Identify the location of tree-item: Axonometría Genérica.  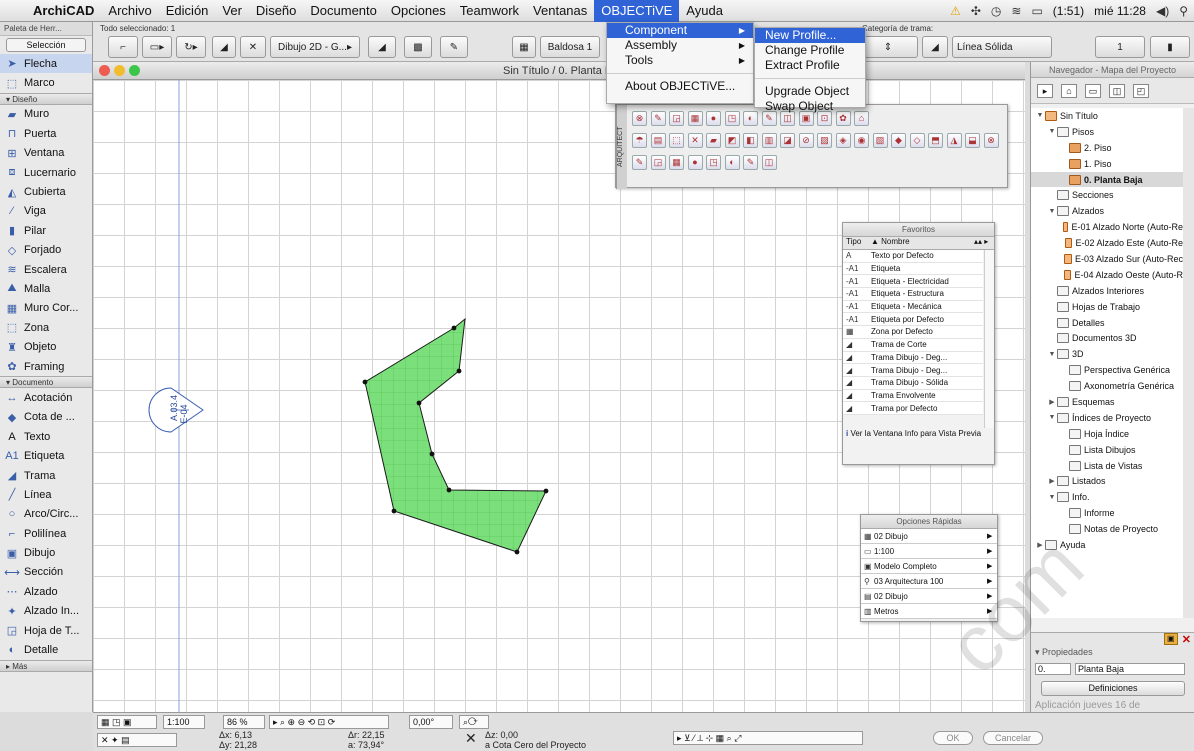
(1107, 386).